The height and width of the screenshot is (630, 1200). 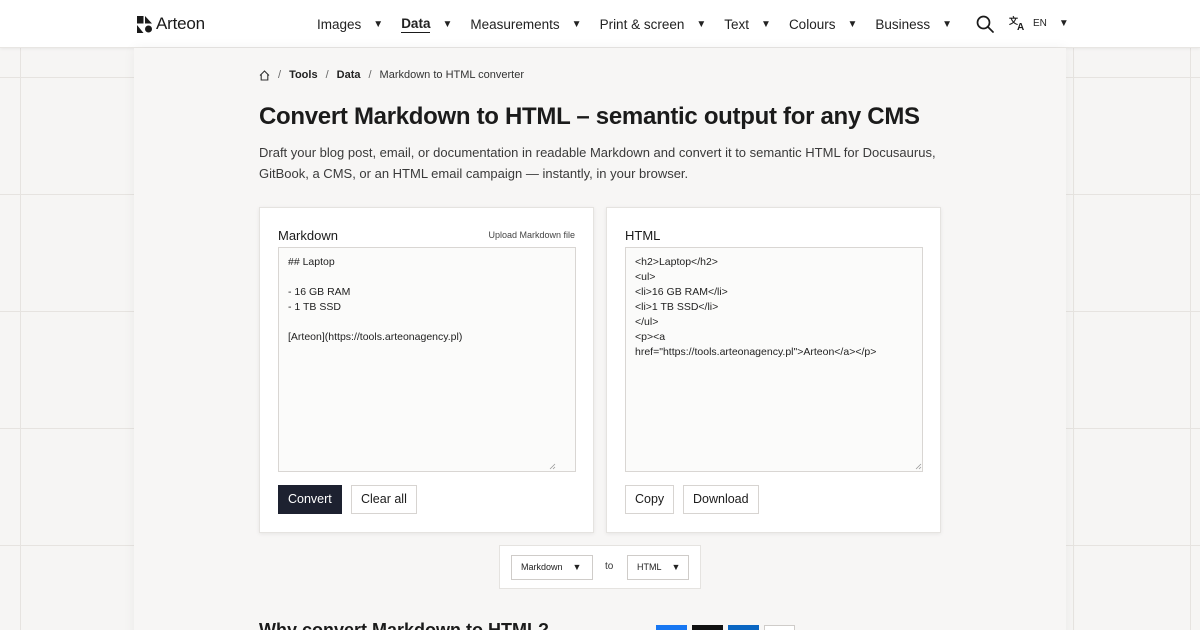 I want to click on share-link-icon, so click(x=779, y=627).